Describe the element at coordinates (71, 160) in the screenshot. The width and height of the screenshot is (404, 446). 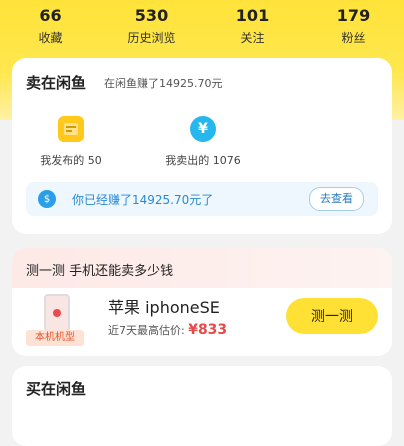
I see `published-label: 我发布的 50` at that location.